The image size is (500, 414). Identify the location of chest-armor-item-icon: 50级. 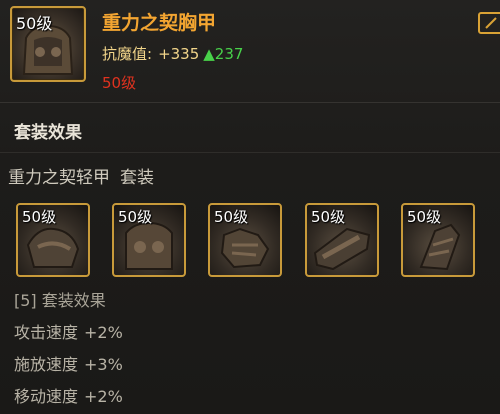
(48, 44).